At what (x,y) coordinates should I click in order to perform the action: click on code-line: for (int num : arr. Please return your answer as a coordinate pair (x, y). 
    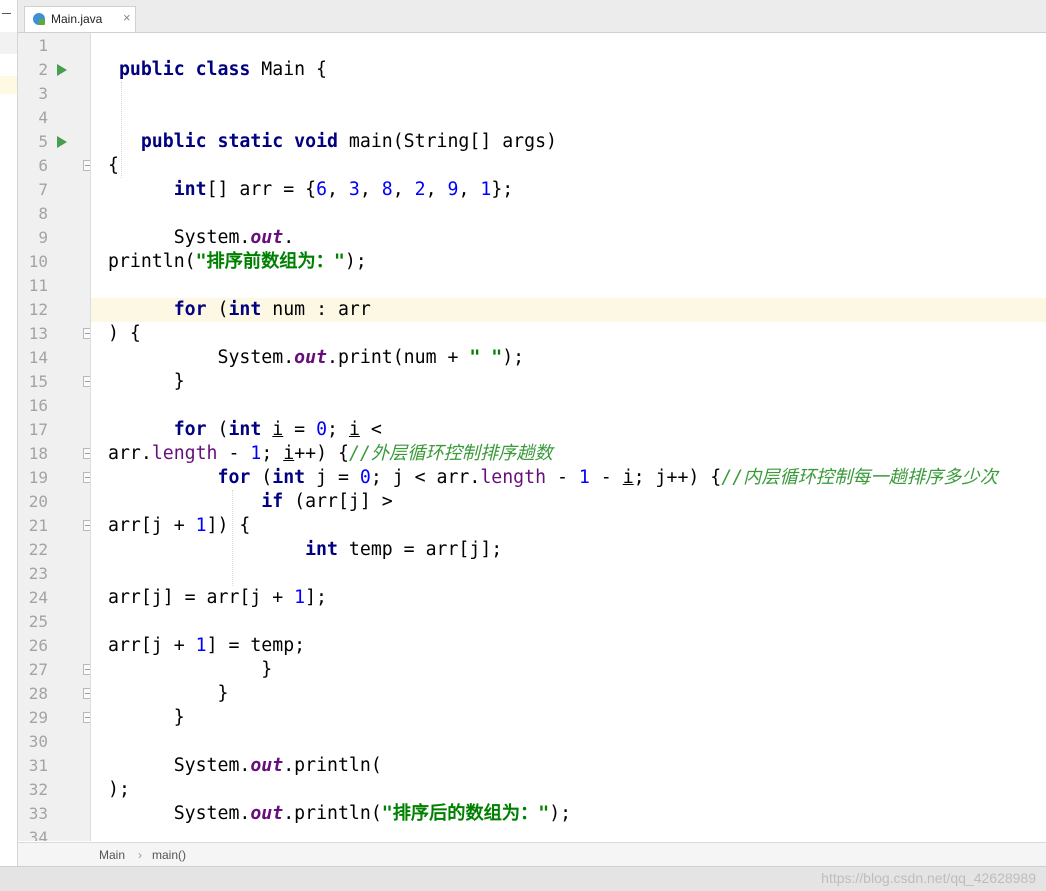
    Looking at the image, I should click on (568, 310).